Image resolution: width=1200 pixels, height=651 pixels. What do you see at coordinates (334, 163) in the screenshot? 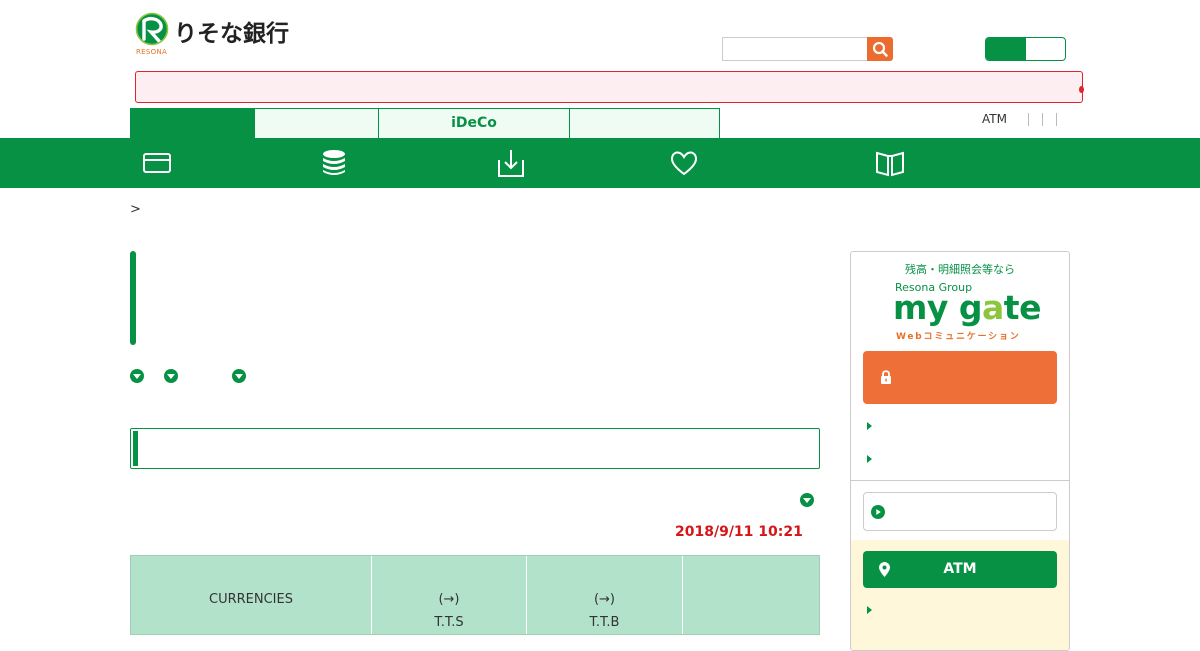
I see `coins-icon` at bounding box center [334, 163].